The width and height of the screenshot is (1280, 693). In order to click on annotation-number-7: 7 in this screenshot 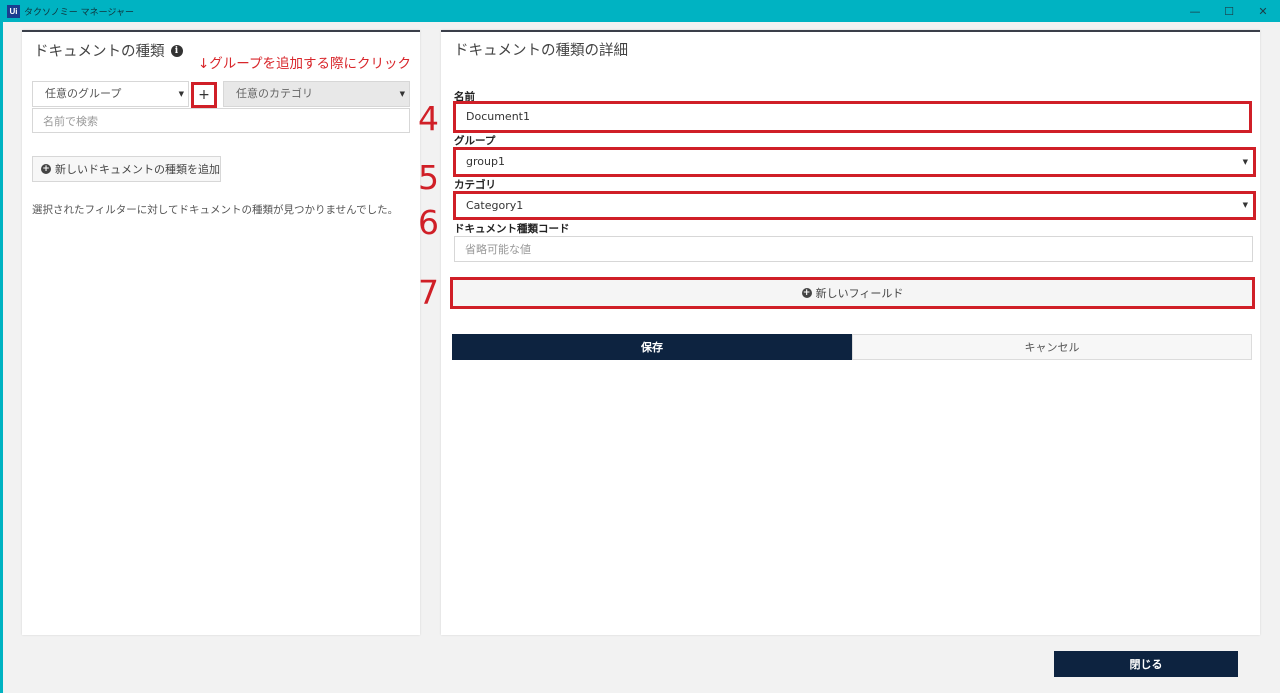, I will do `click(428, 292)`.